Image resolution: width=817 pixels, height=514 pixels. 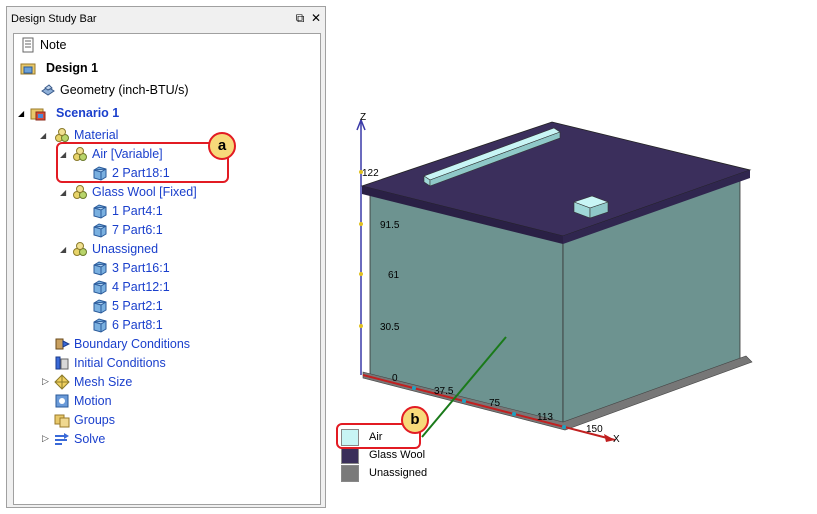 I want to click on tree-label: Groups, so click(x=94, y=420).